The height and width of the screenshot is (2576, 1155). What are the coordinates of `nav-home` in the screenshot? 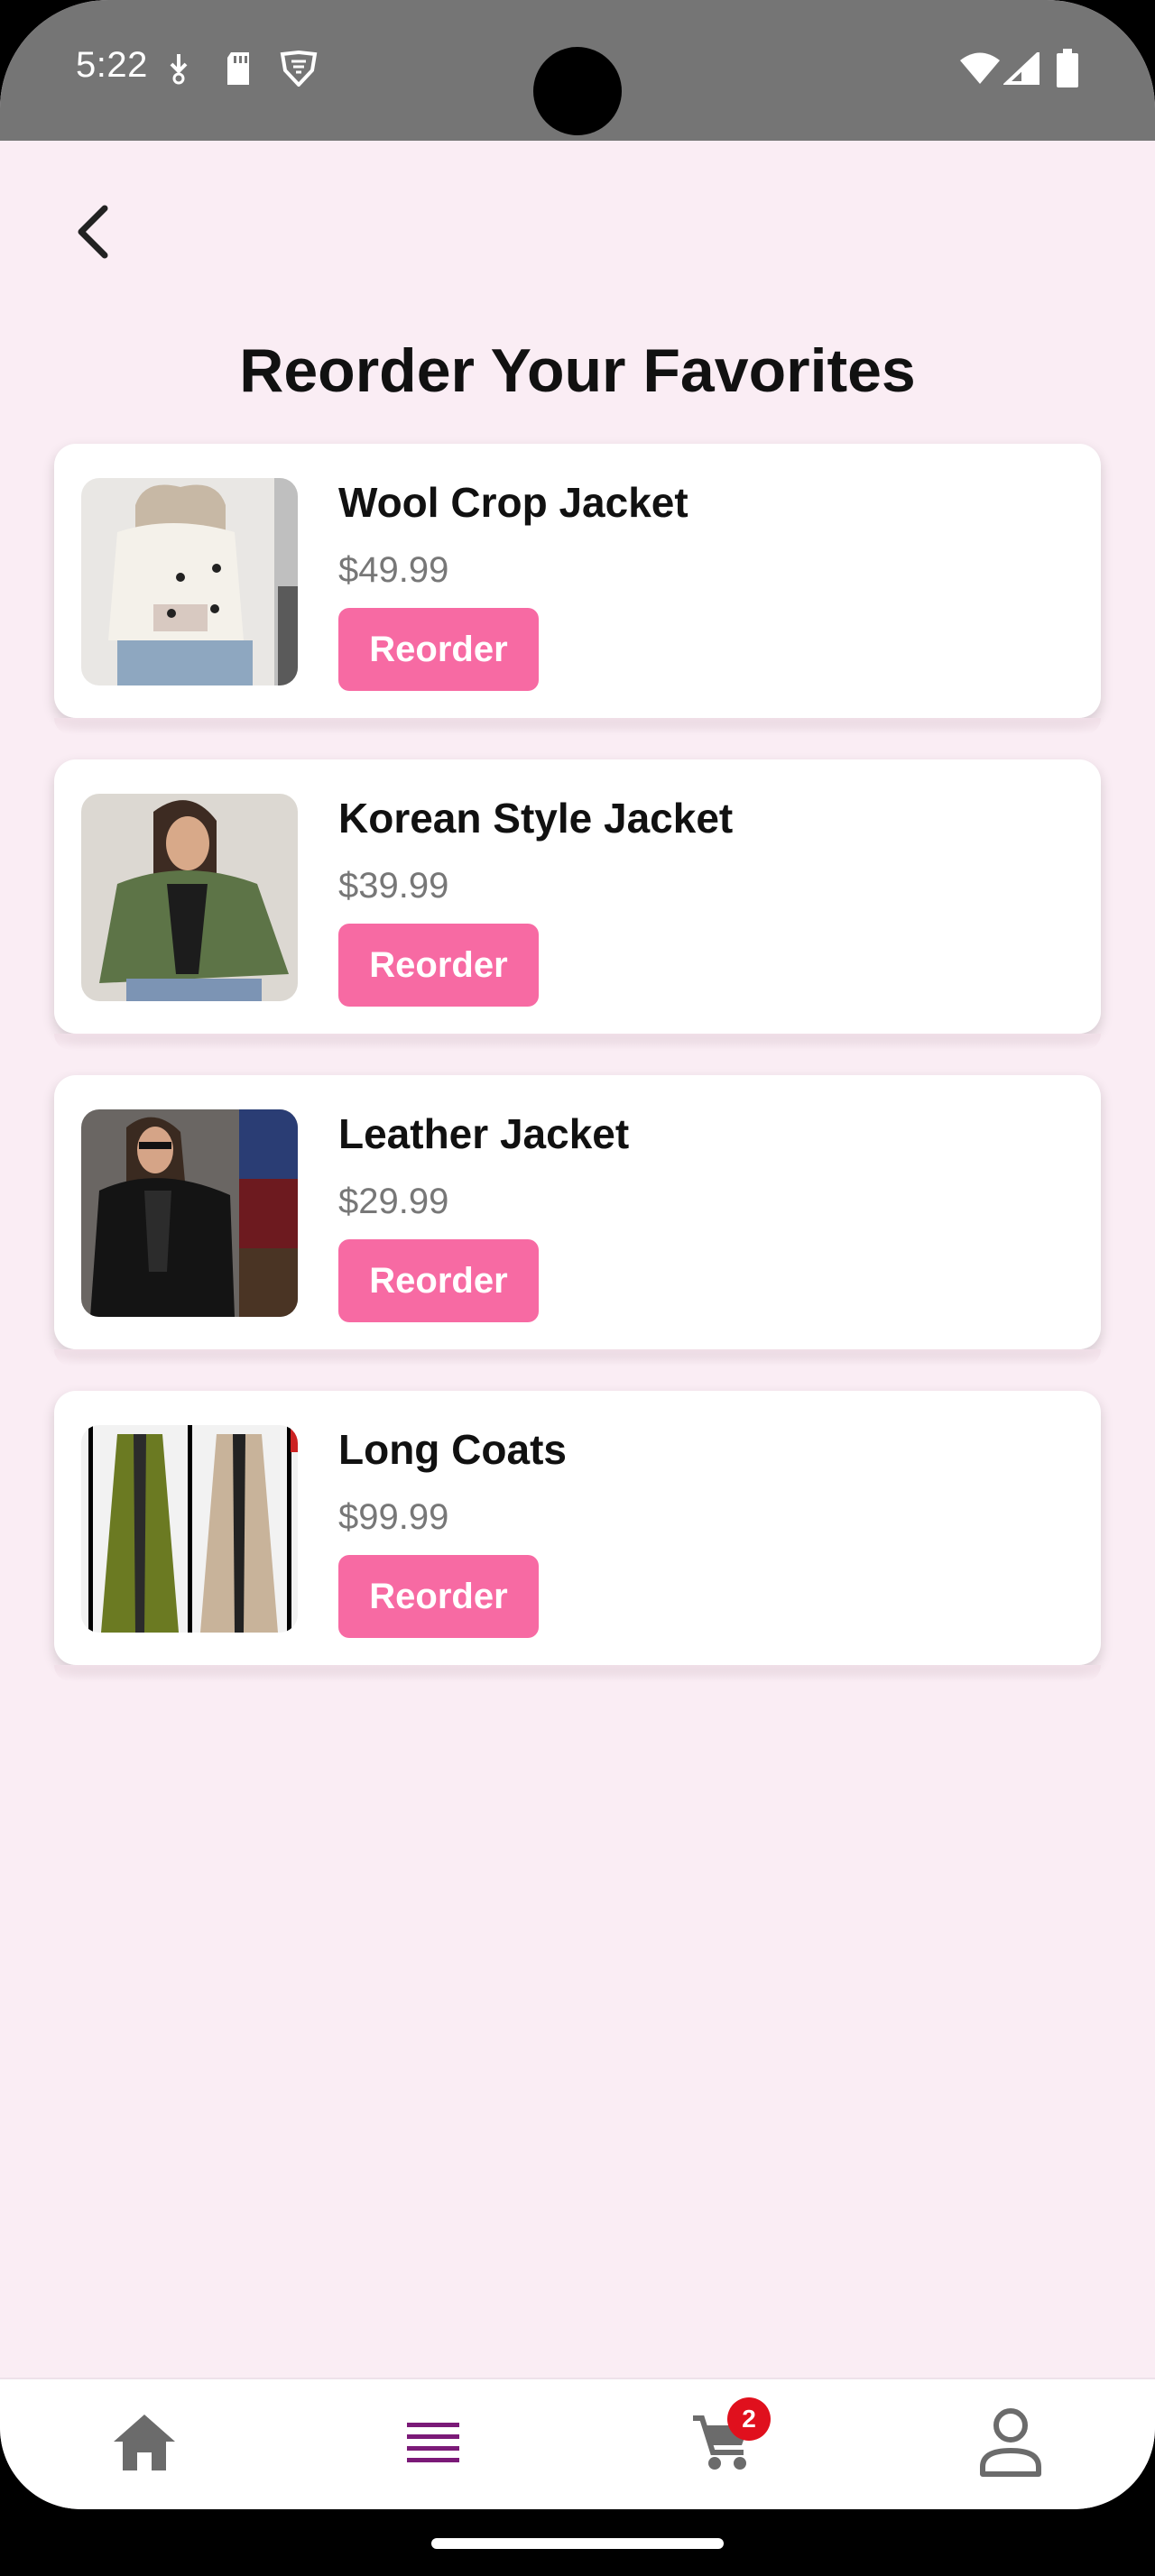 It's located at (144, 2442).